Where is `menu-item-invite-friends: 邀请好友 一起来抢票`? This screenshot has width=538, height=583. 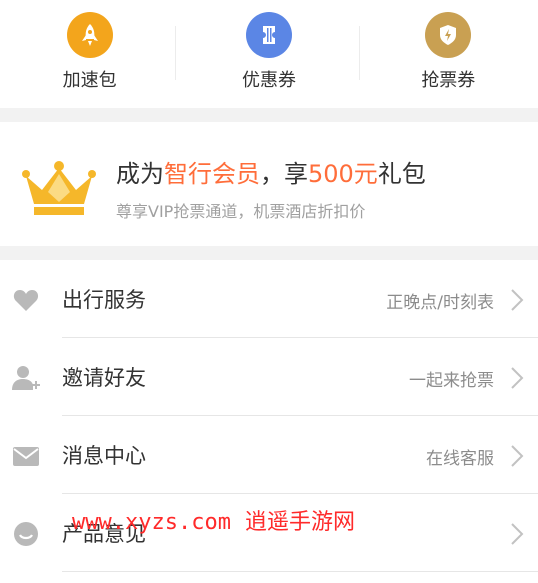 menu-item-invite-friends: 邀请好友 一起来抢票 is located at coordinates (269, 377).